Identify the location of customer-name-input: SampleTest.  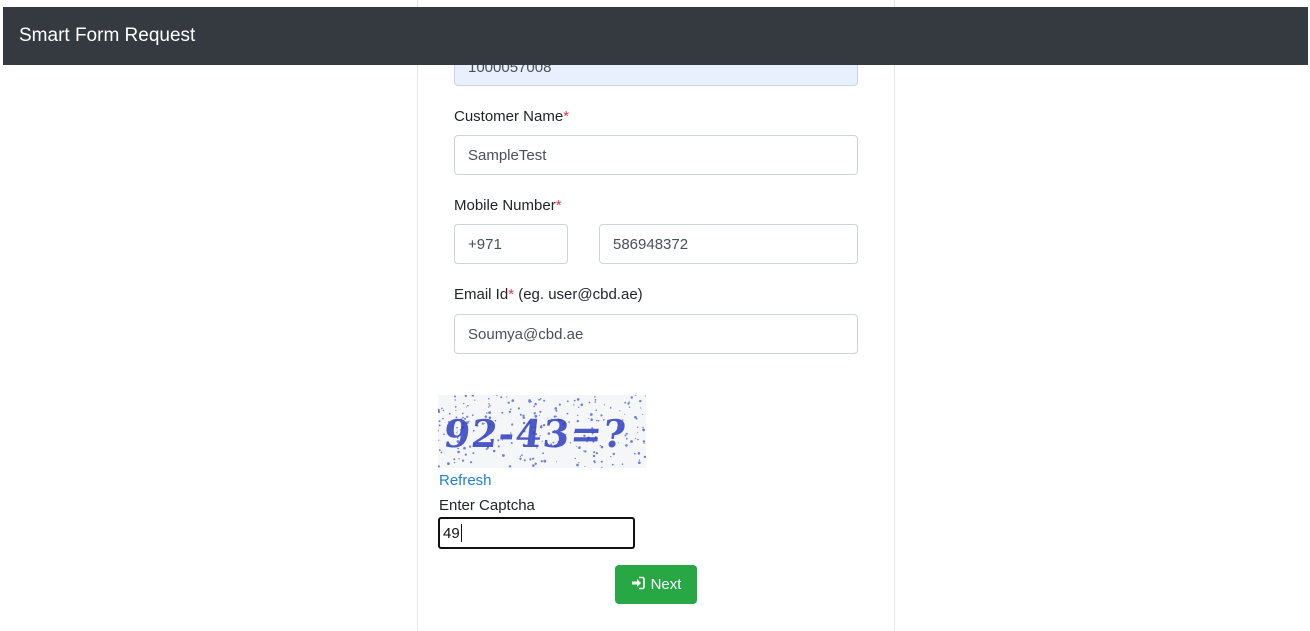
(656, 155).